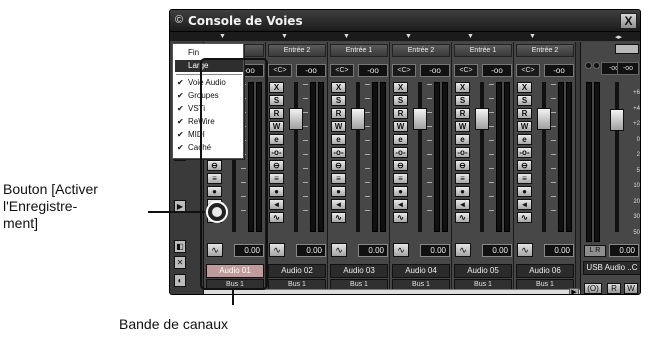  What do you see at coordinates (593, 288) in the screenshot?
I see `master-button-a: (O)` at bounding box center [593, 288].